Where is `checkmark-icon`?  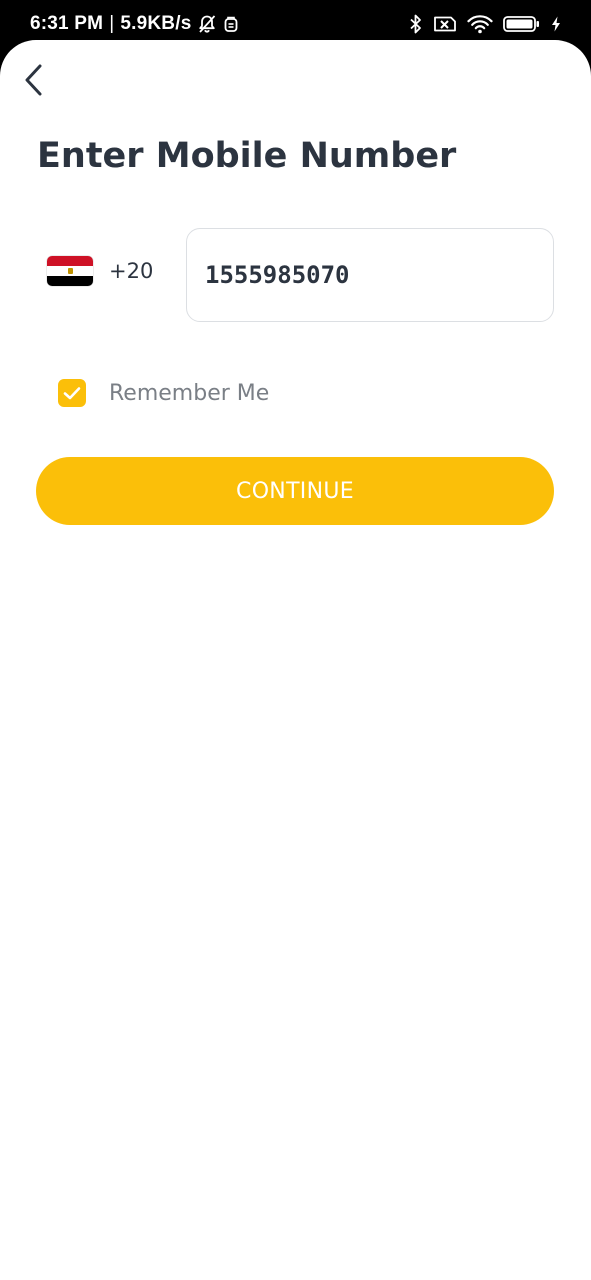
checkmark-icon is located at coordinates (72, 393).